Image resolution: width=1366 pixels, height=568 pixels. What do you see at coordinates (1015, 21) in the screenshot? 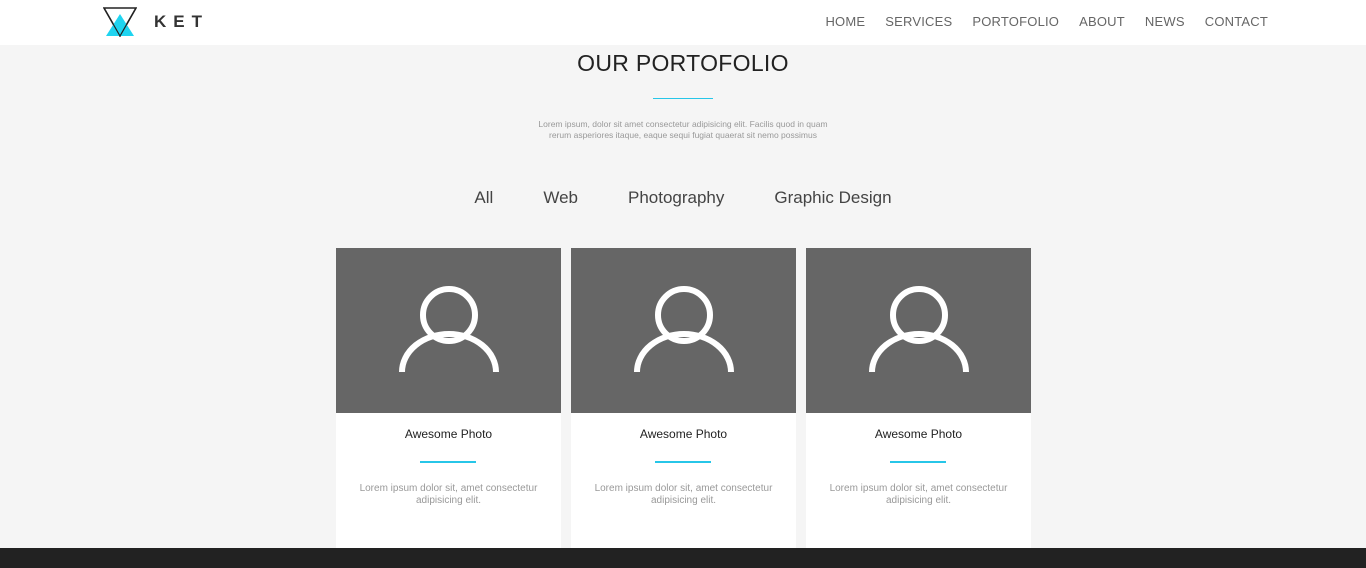
I see `nav-portofolio-link: PORTOFOLIO` at bounding box center [1015, 21].